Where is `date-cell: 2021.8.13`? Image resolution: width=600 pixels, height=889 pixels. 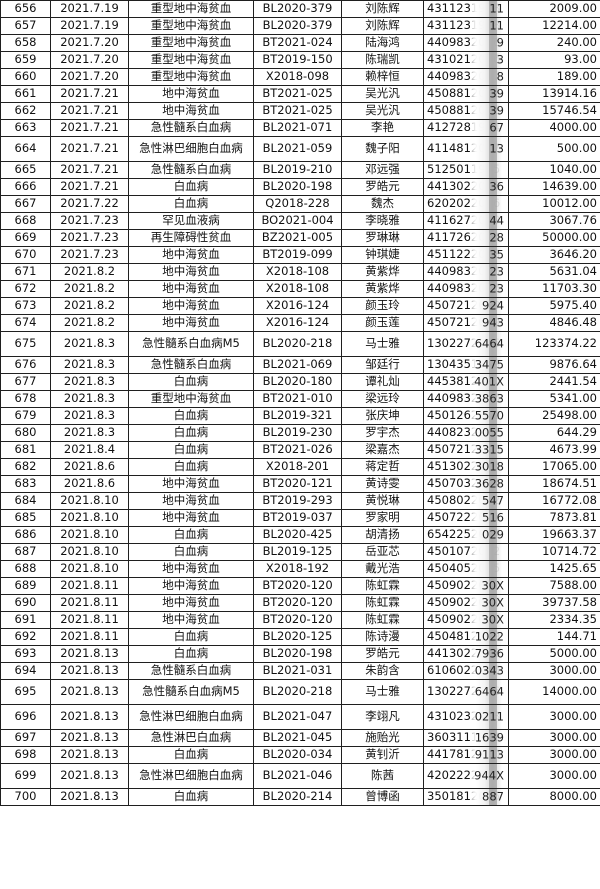
date-cell: 2021.8.13 is located at coordinates (89, 692).